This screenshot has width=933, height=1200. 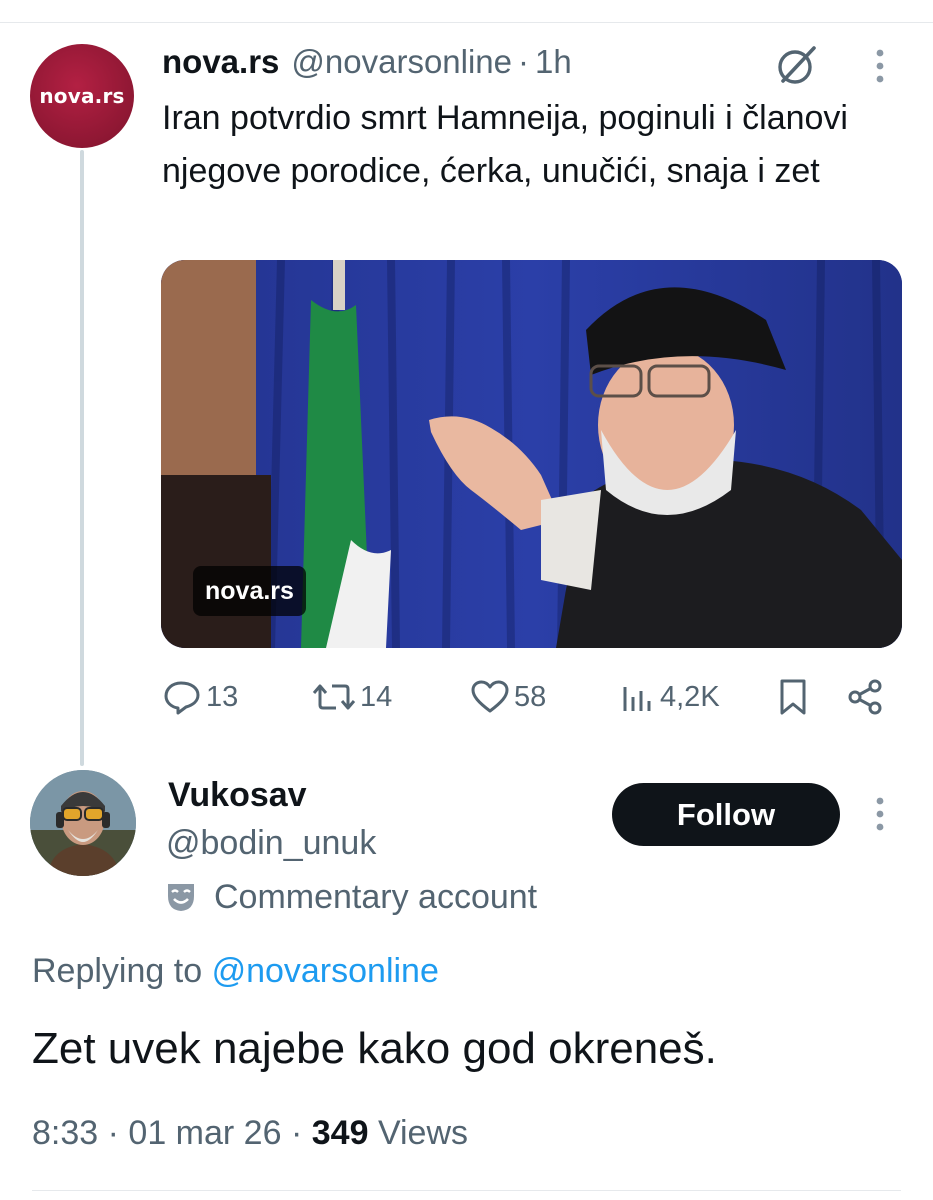 I want to click on bookmark-icon, so click(x=793, y=697).